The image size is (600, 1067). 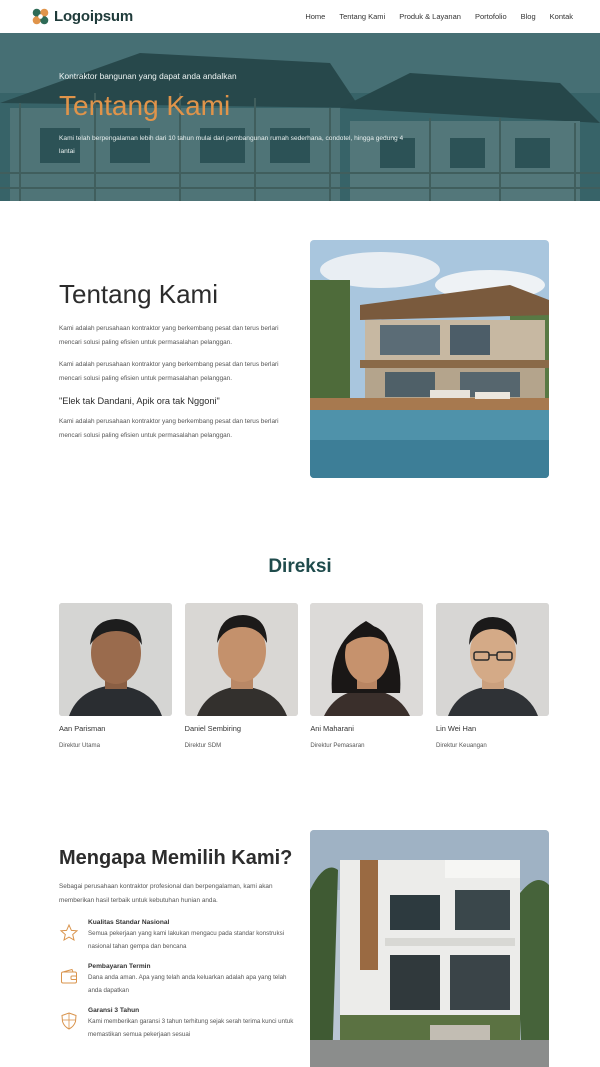 I want to click on about-house-image, so click(x=429, y=359).